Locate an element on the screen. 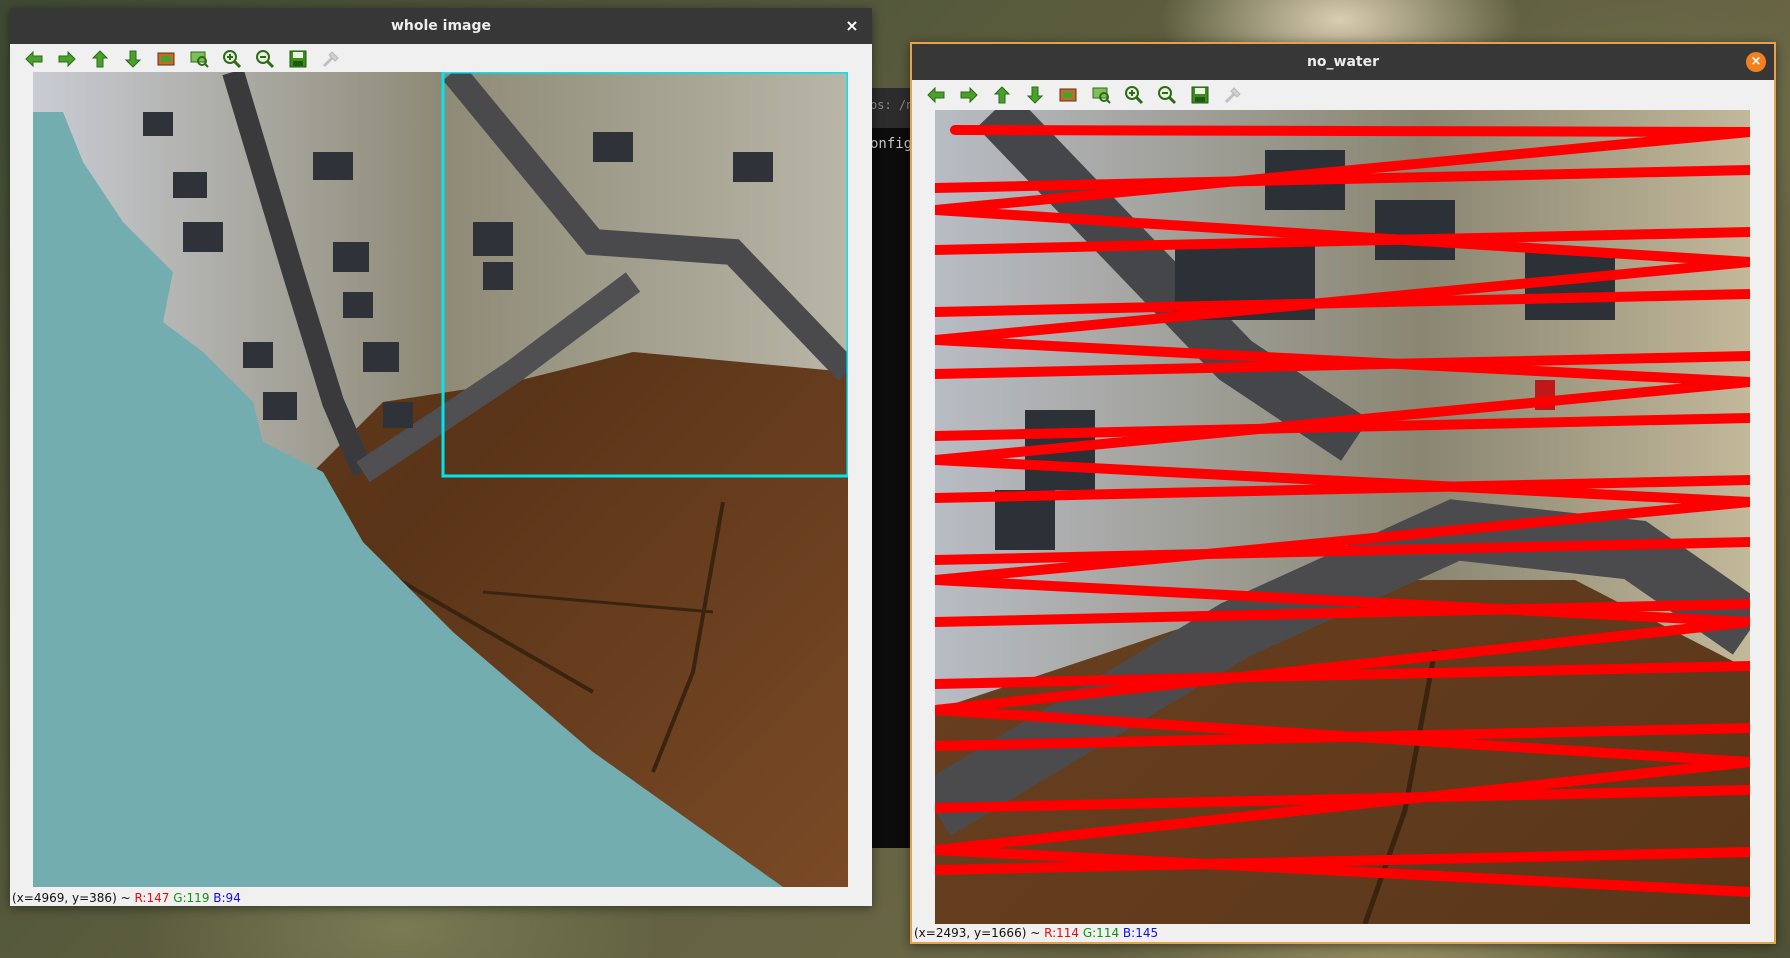 Image resolution: width=1790 pixels, height=958 pixels. status-green-value: G:119 is located at coordinates (191, 898).